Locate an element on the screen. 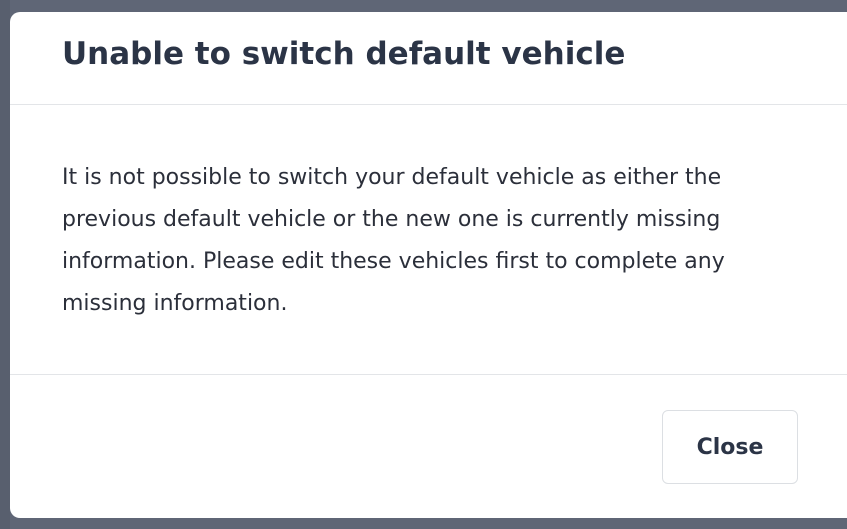 The width and height of the screenshot is (847, 529). page-behind-overlay is located at coordinates (5, 264).